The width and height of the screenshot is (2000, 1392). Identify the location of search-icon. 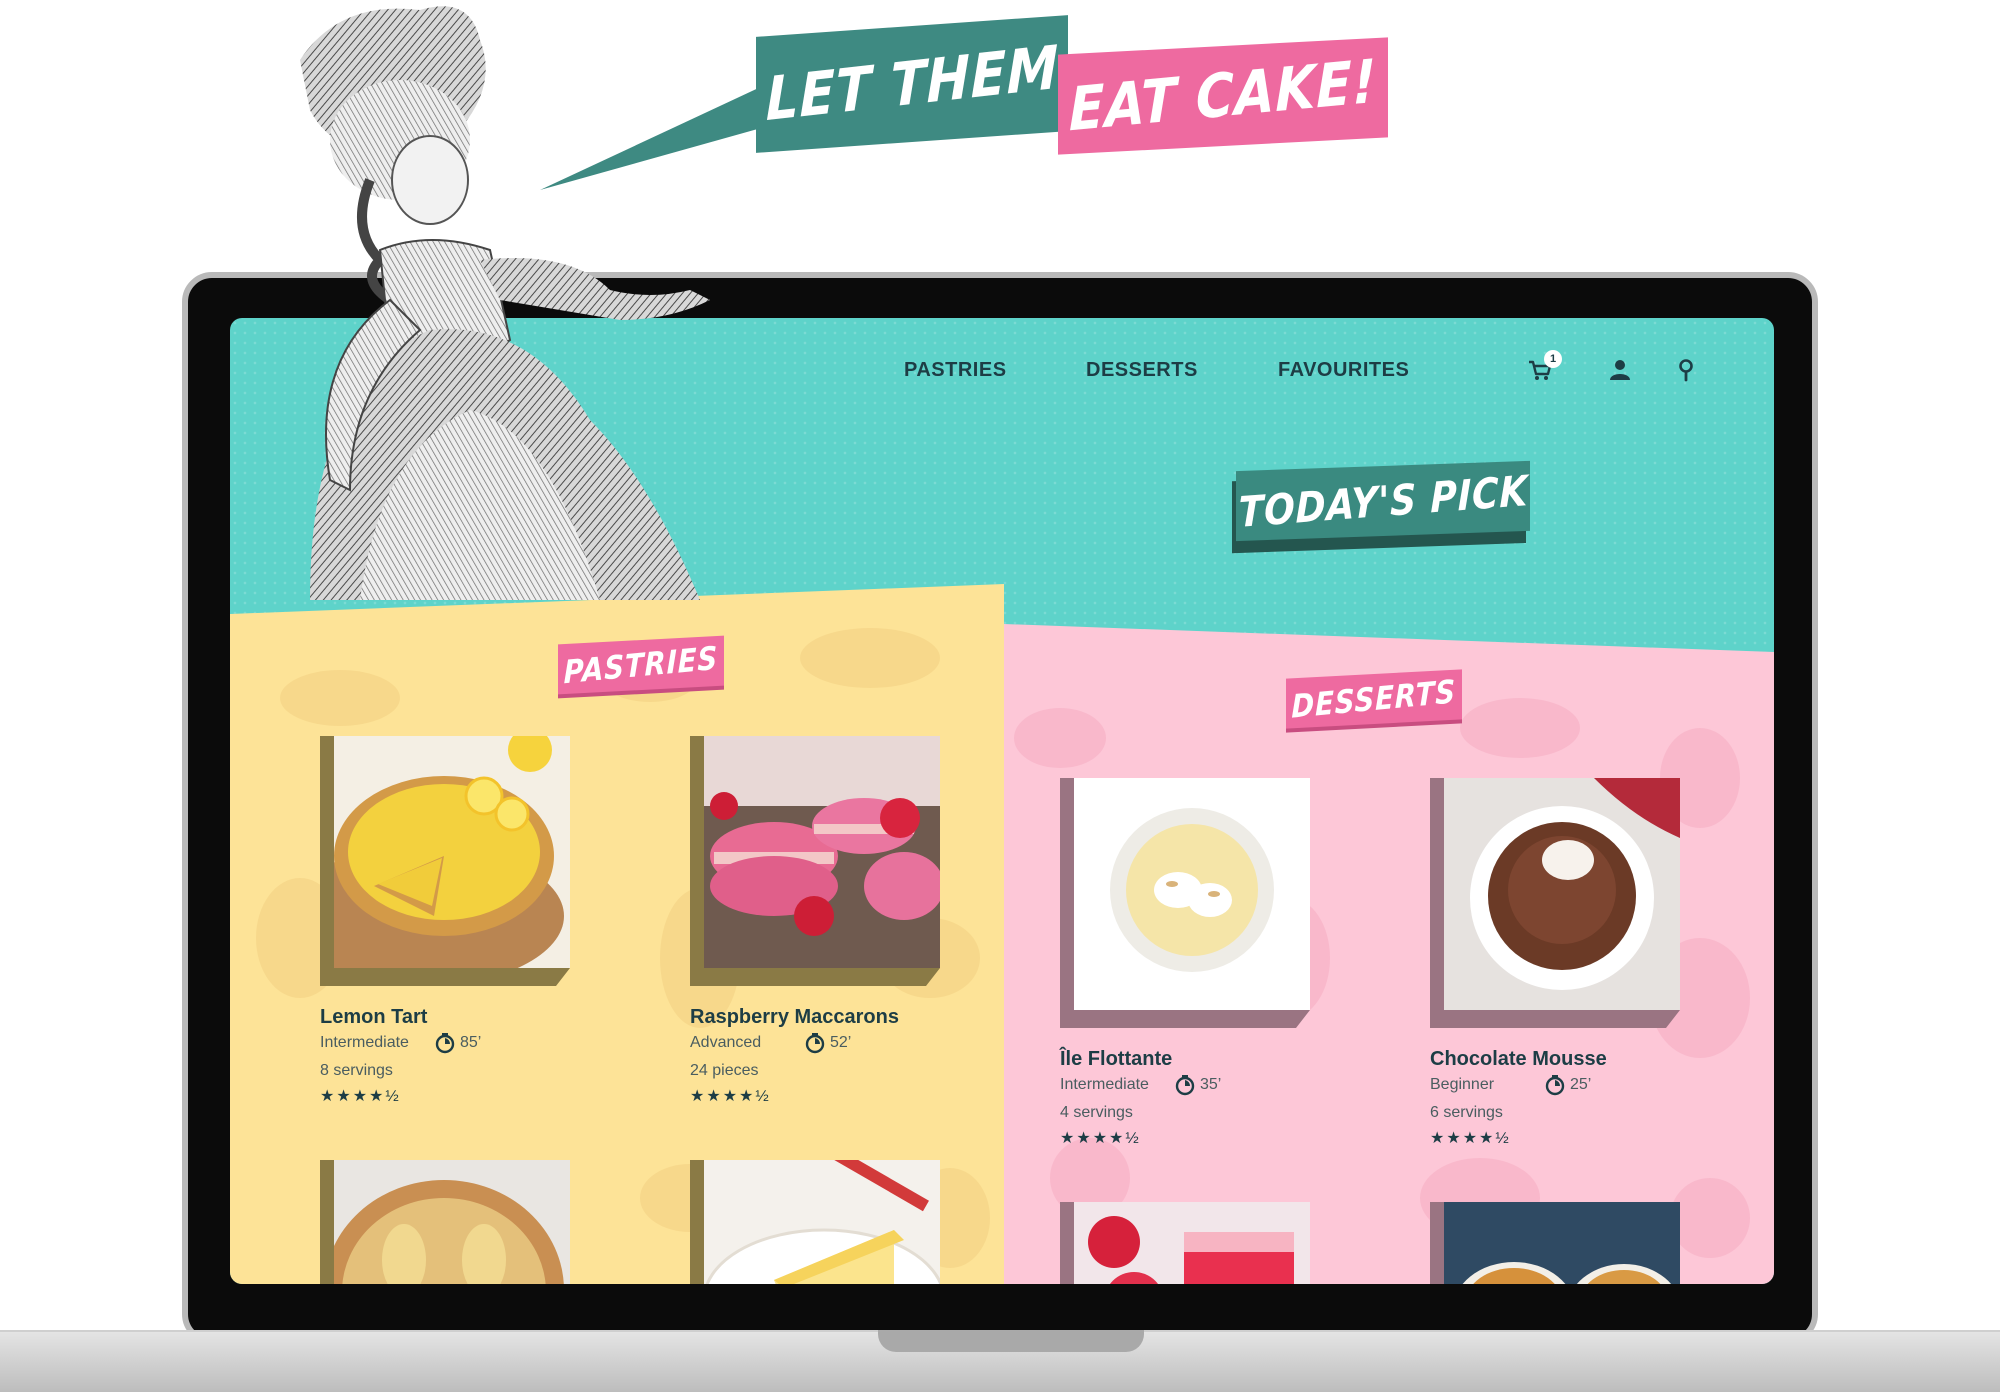
(1686, 370).